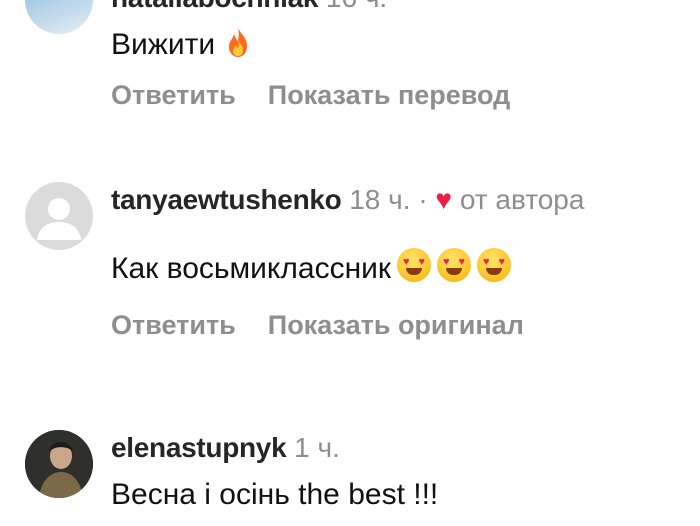  Describe the element at coordinates (444, 199) in the screenshot. I see `heart-icon: ♥` at that location.